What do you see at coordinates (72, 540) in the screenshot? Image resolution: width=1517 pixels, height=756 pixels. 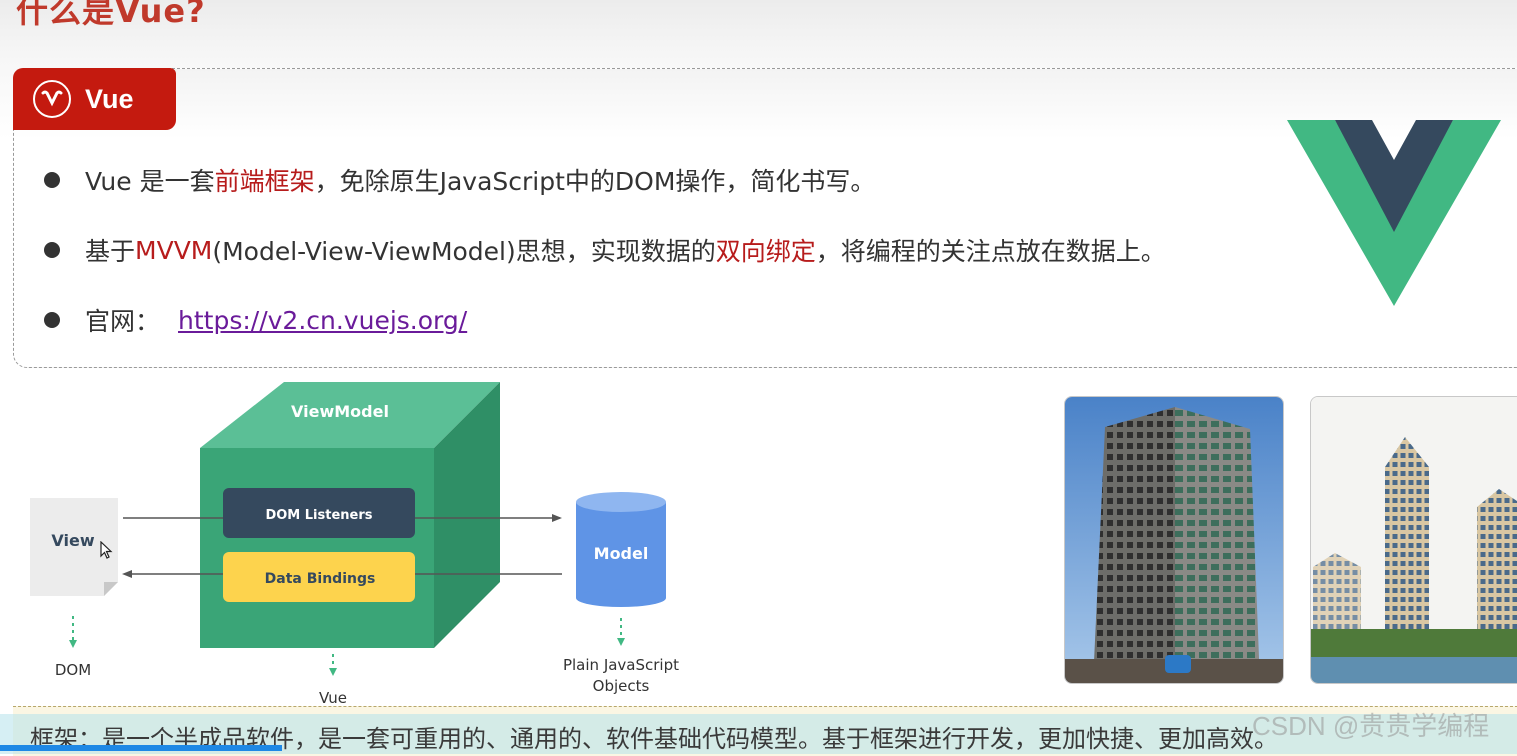 I see `view-label: View` at bounding box center [72, 540].